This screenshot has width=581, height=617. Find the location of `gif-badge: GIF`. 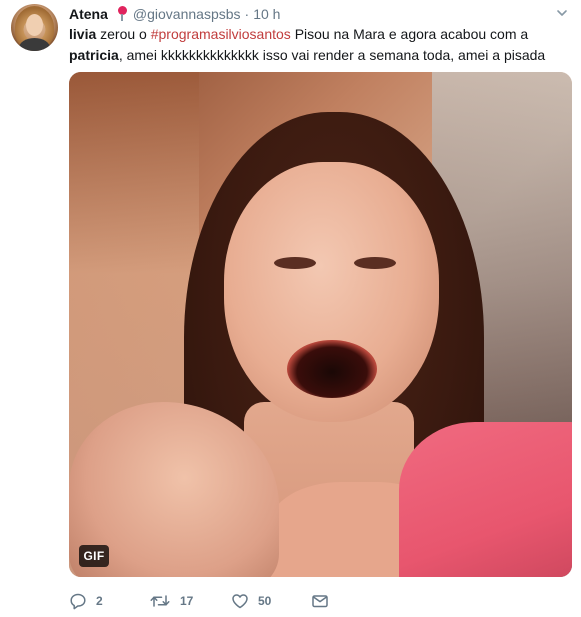

gif-badge: GIF is located at coordinates (94, 556).